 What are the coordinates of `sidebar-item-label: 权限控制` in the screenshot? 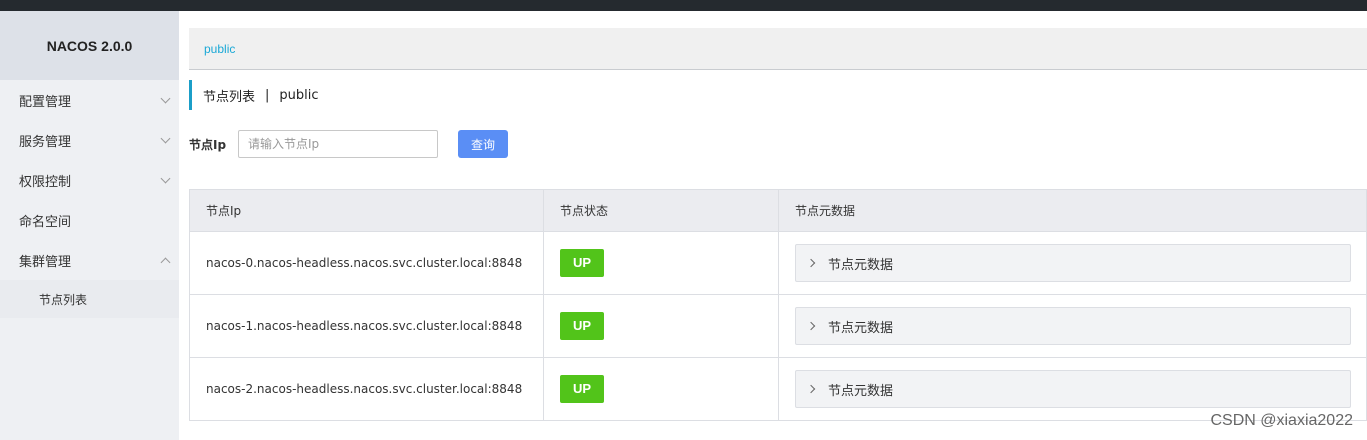 It's located at (45, 182).